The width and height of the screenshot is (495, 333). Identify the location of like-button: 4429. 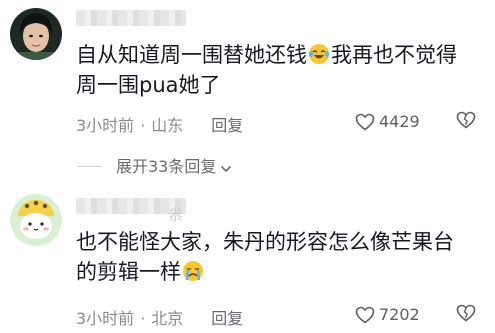
(387, 121).